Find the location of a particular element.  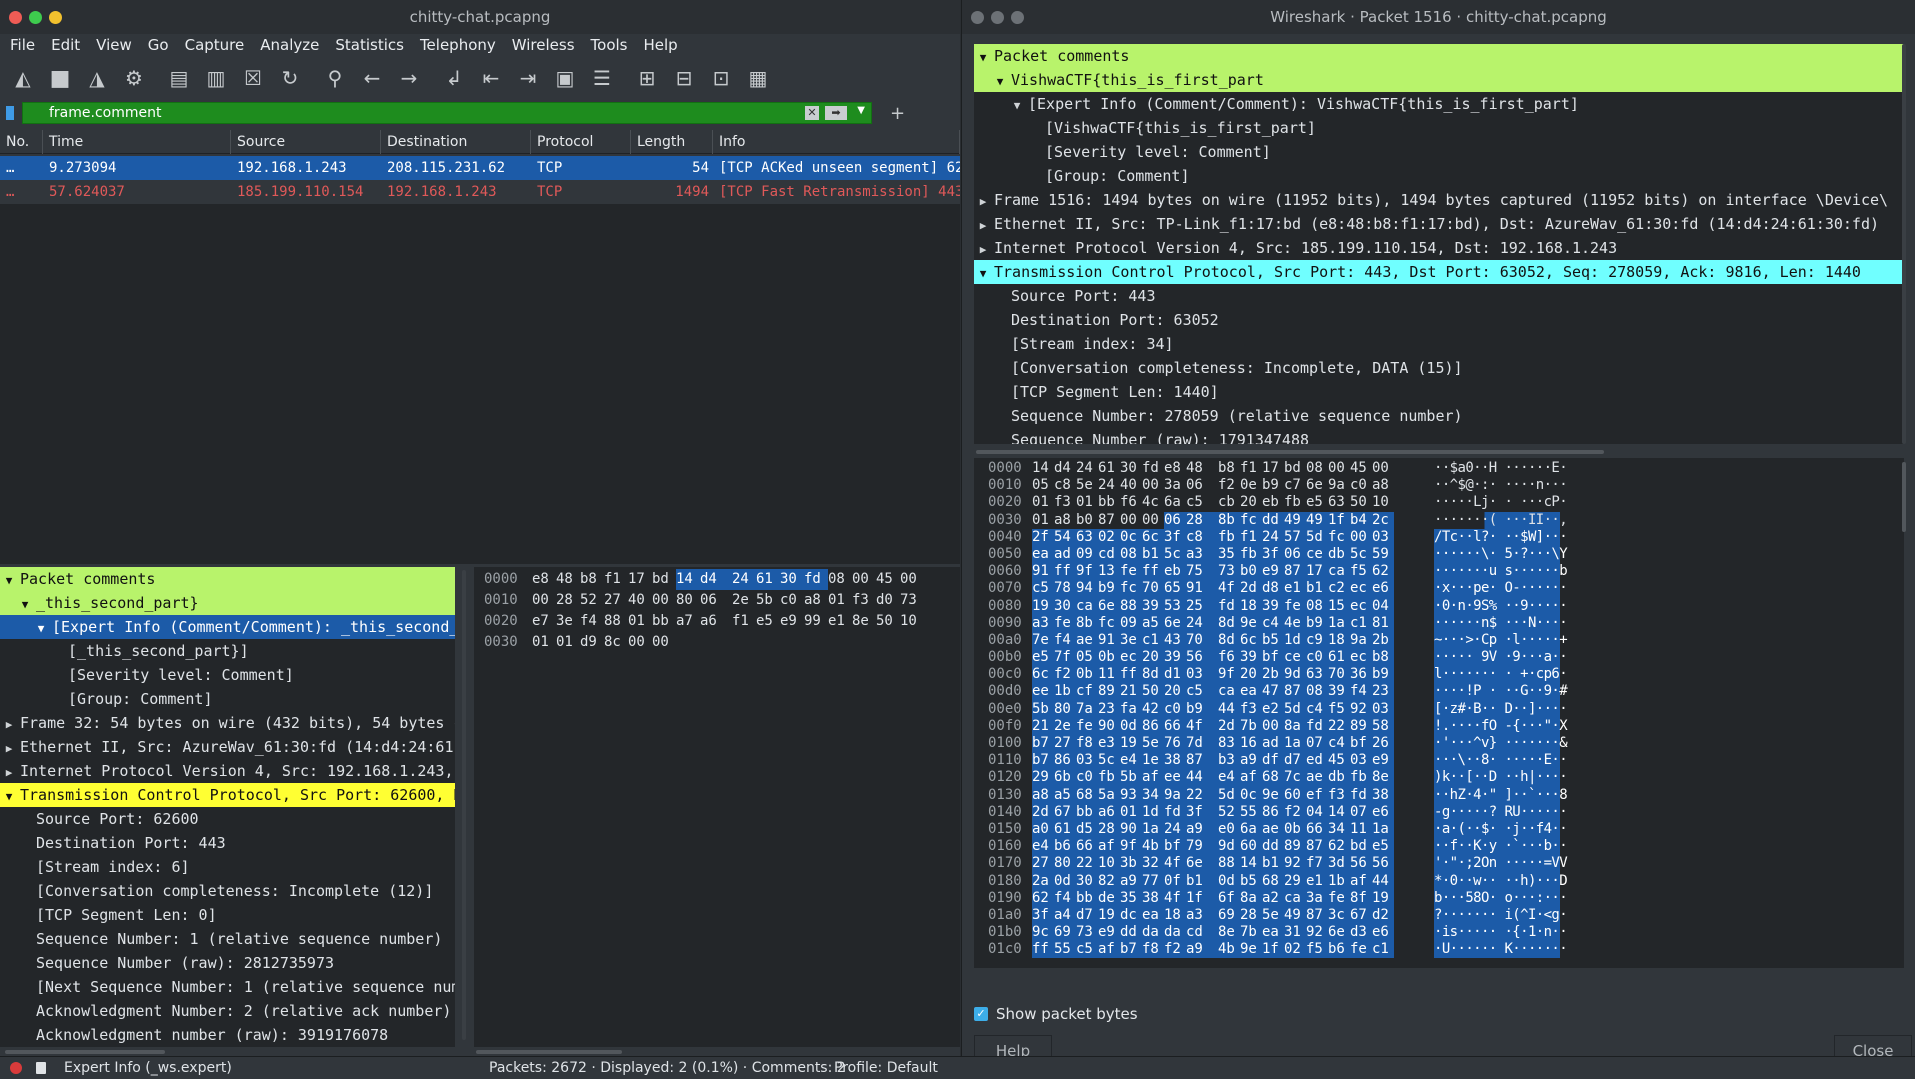

normal-size-icon: ⊡ is located at coordinates (721, 78).